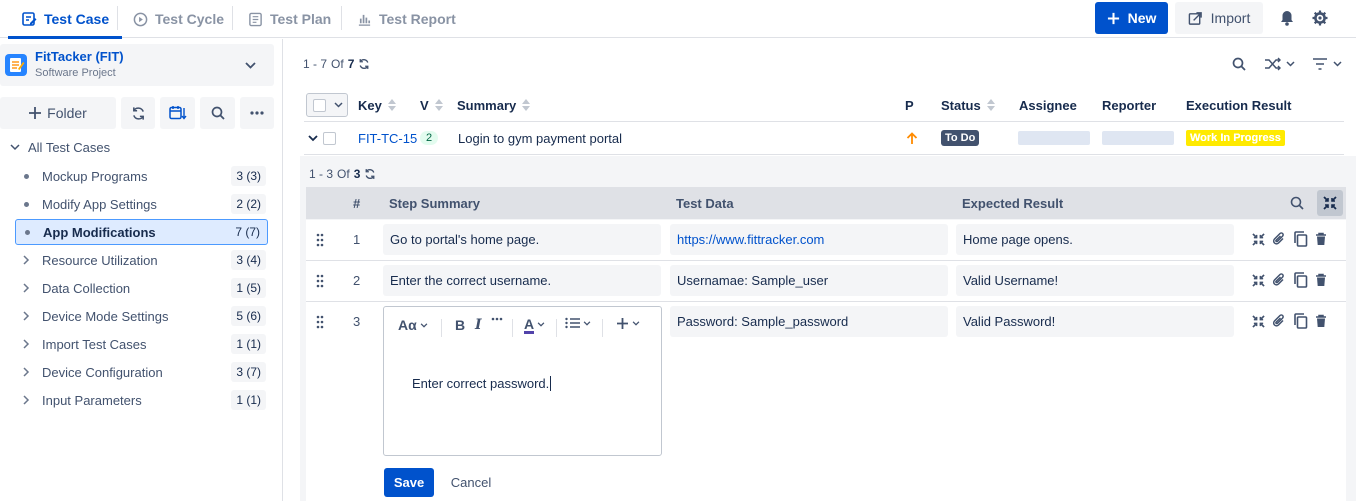 The height and width of the screenshot is (501, 1356). Describe the element at coordinates (1138, 138) in the screenshot. I see `reporter-avatar` at that location.